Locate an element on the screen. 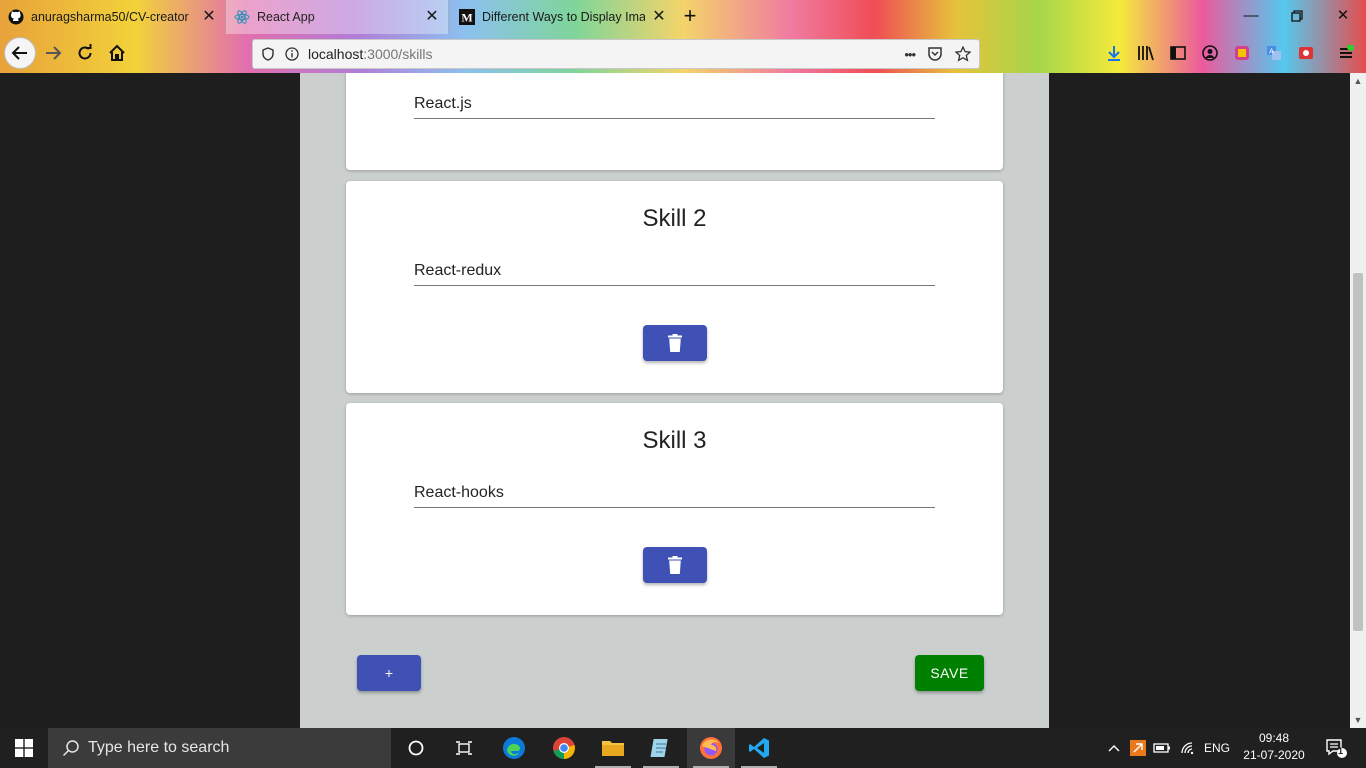 Image resolution: width=1366 pixels, height=768 pixels. translate-icon: A is located at coordinates (1274, 53).